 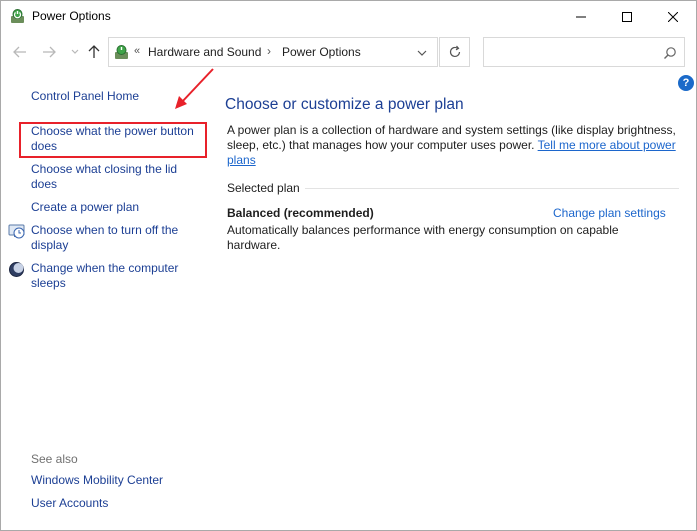 I want to click on address-dropdown-button, so click(x=422, y=53).